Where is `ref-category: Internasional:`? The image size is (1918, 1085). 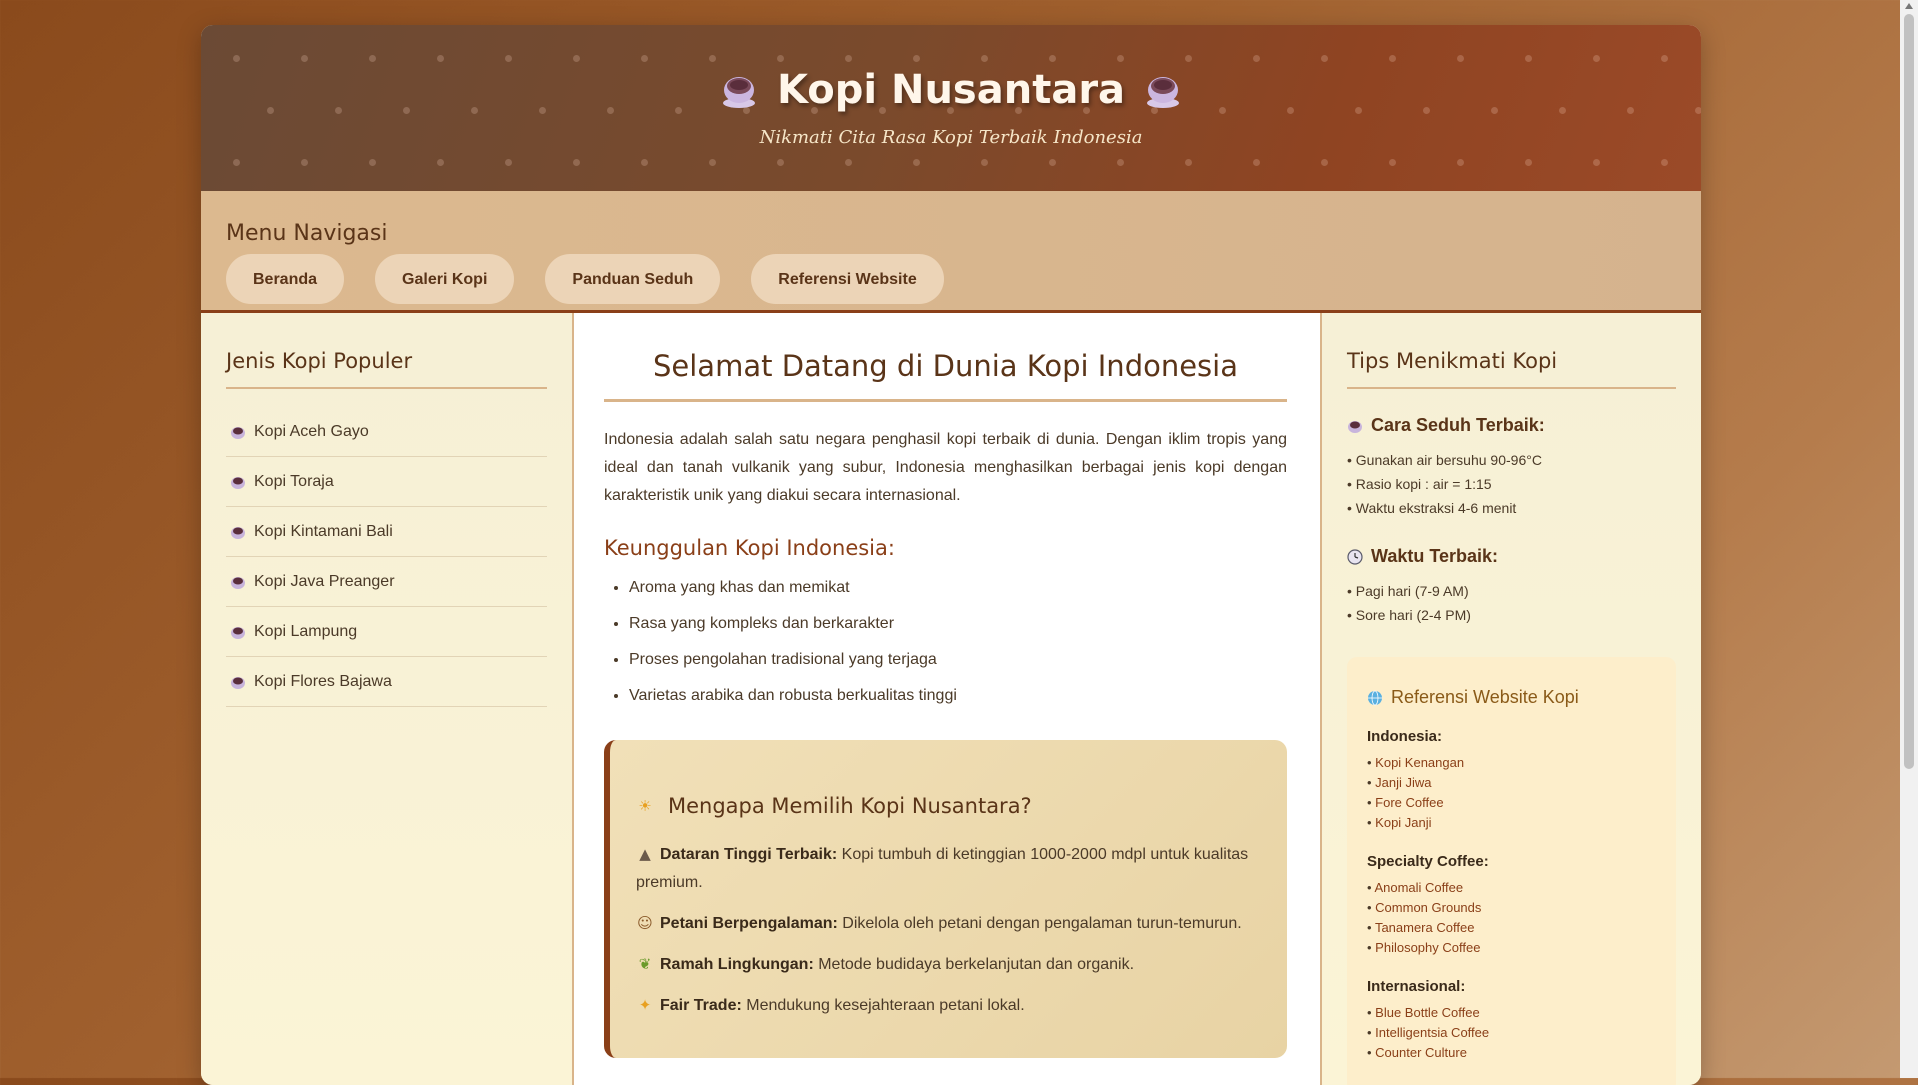
ref-category: Internasional: is located at coordinates (1416, 986).